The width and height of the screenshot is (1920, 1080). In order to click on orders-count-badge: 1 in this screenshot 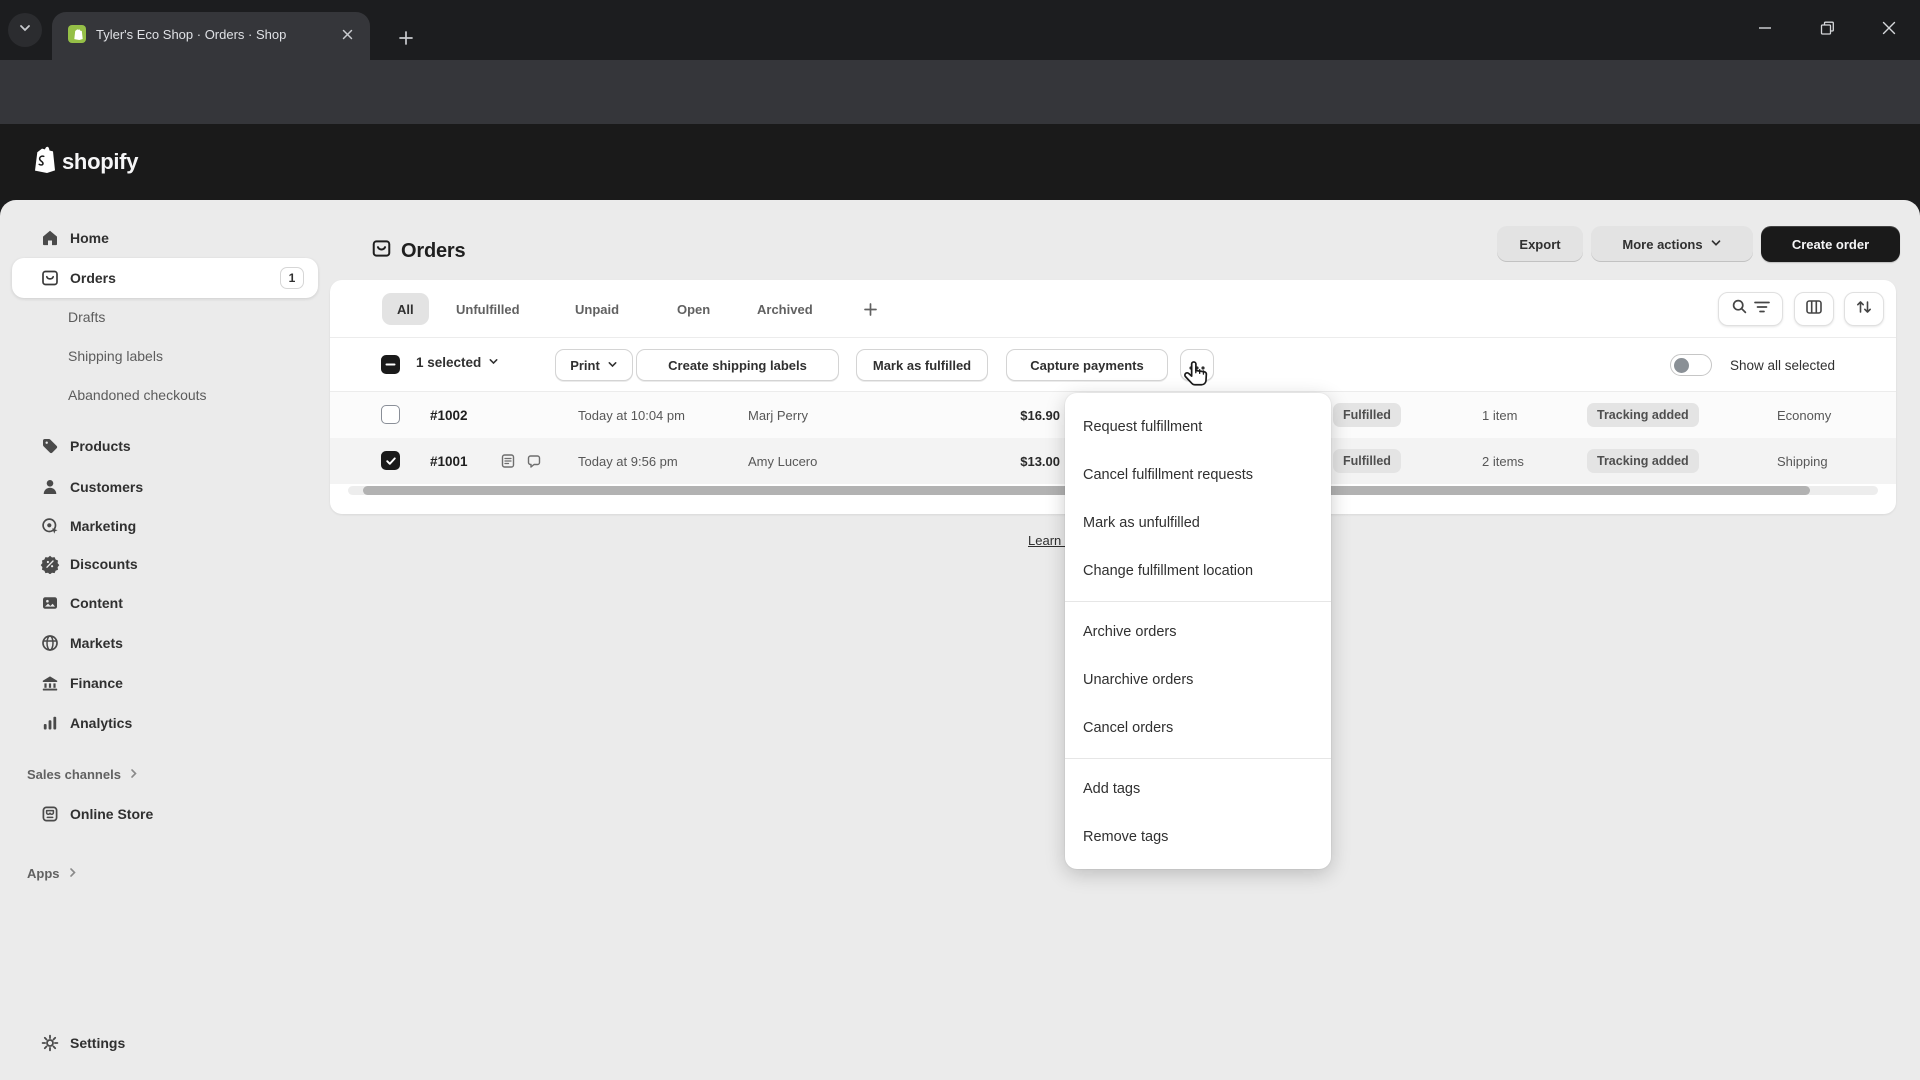, I will do `click(292, 278)`.